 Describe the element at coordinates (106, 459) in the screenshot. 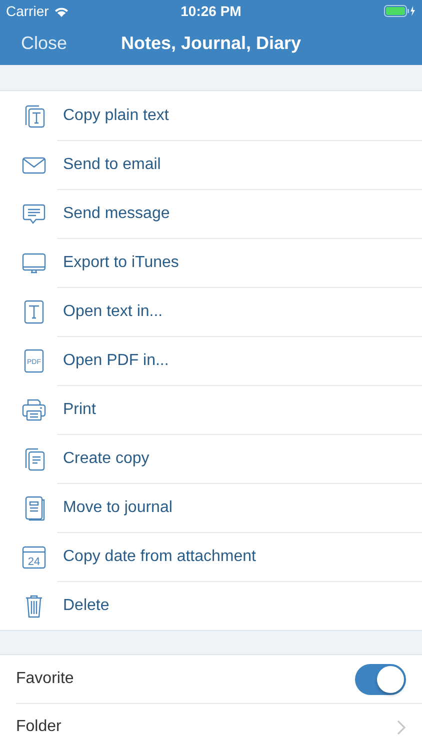

I see `action-label: Create copy` at that location.